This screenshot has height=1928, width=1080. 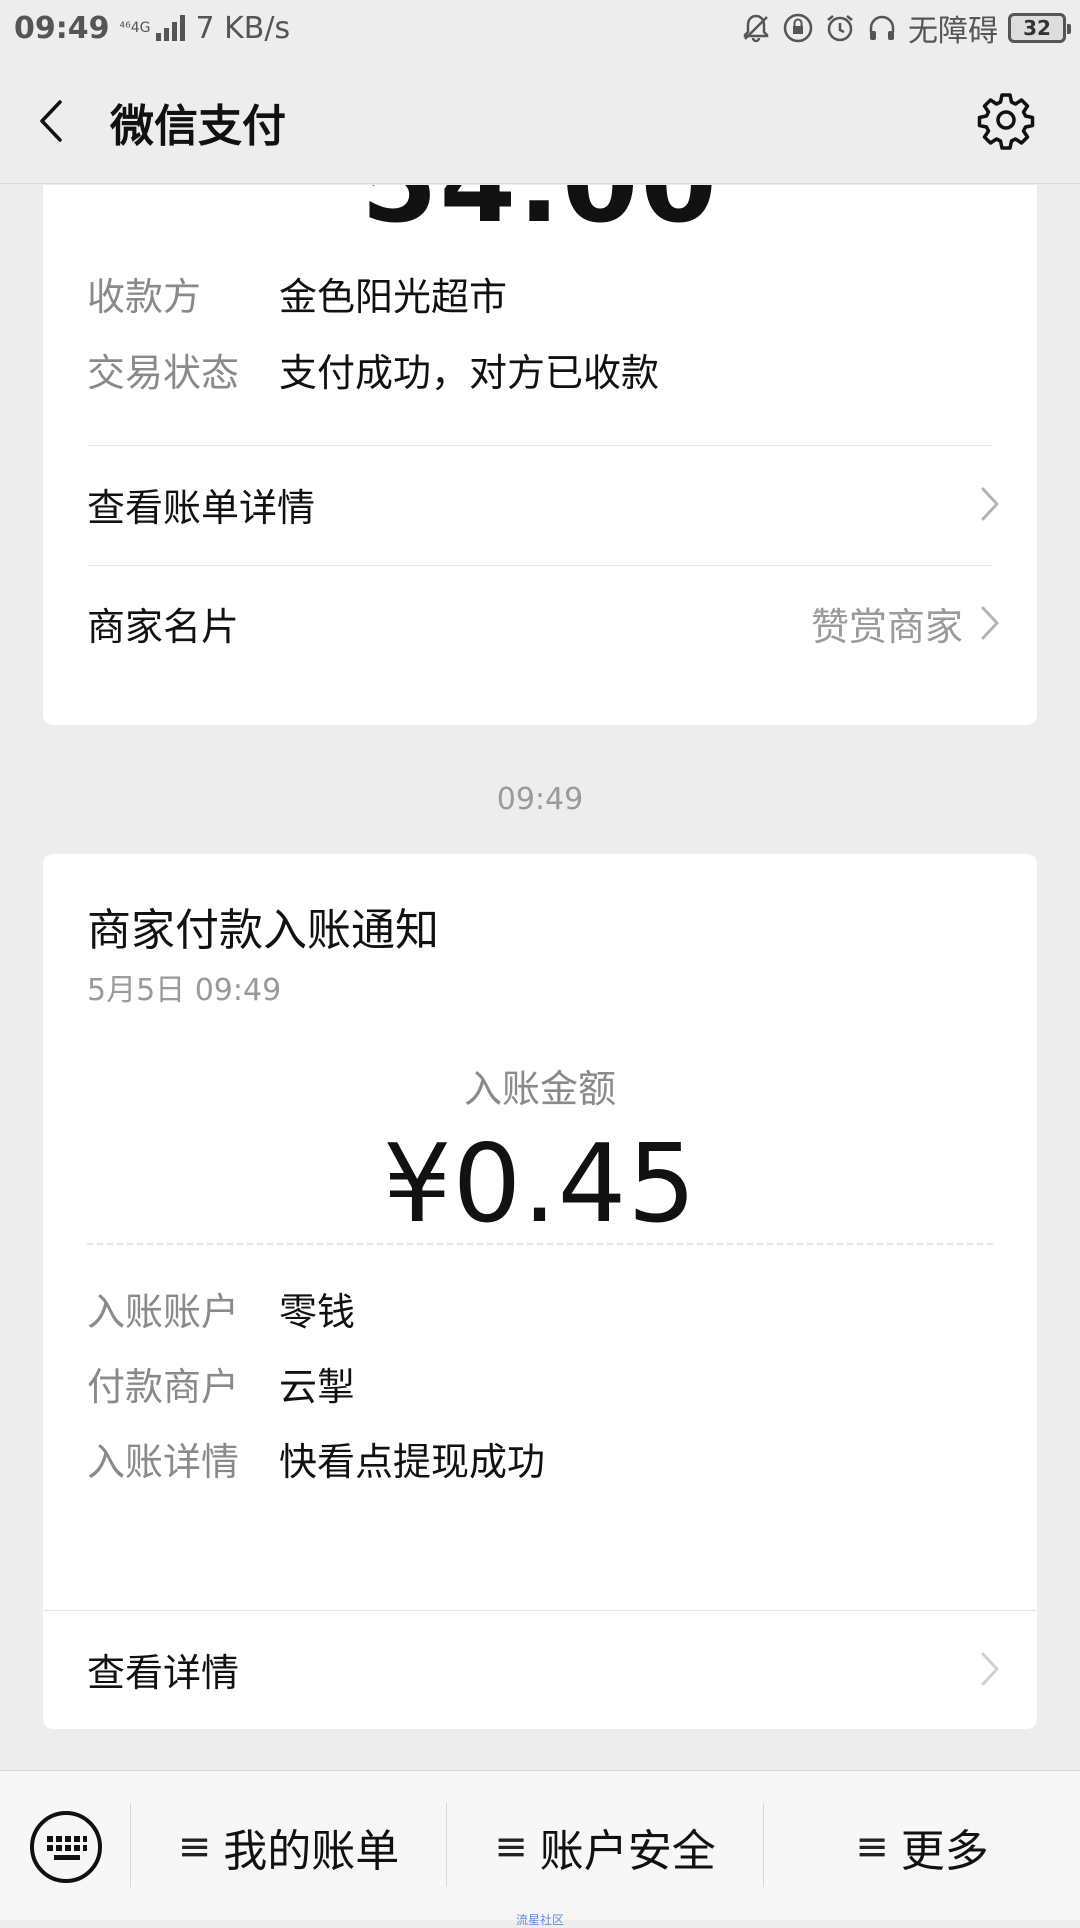 What do you see at coordinates (201, 507) in the screenshot?
I see `bill-detail-label: 查看账单详情` at bounding box center [201, 507].